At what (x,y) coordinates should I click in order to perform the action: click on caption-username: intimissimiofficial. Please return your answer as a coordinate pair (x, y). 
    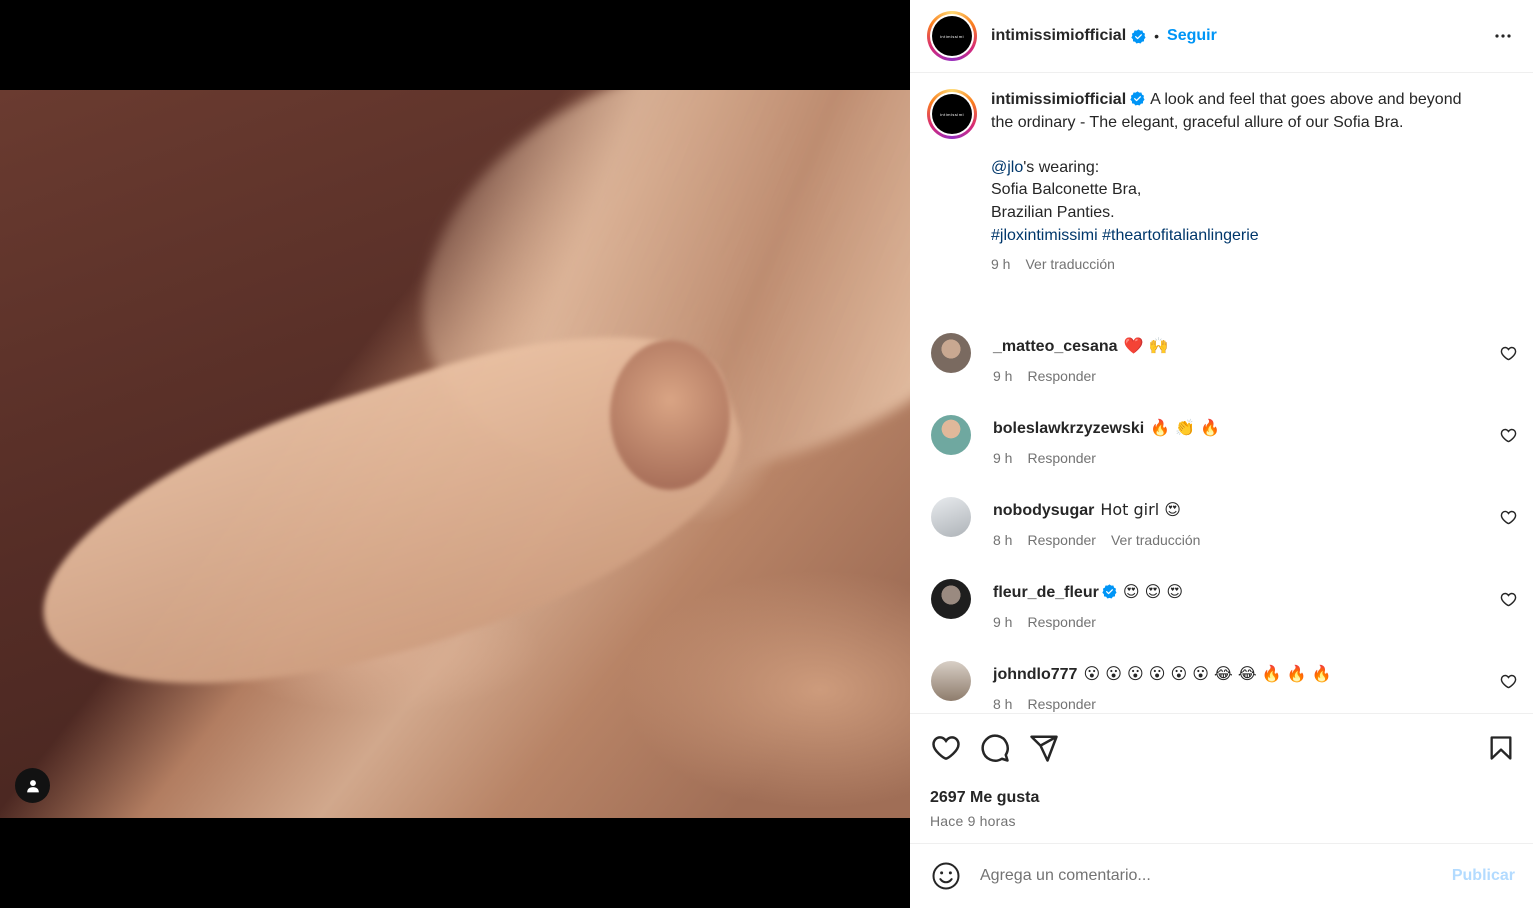
    Looking at the image, I should click on (1058, 99).